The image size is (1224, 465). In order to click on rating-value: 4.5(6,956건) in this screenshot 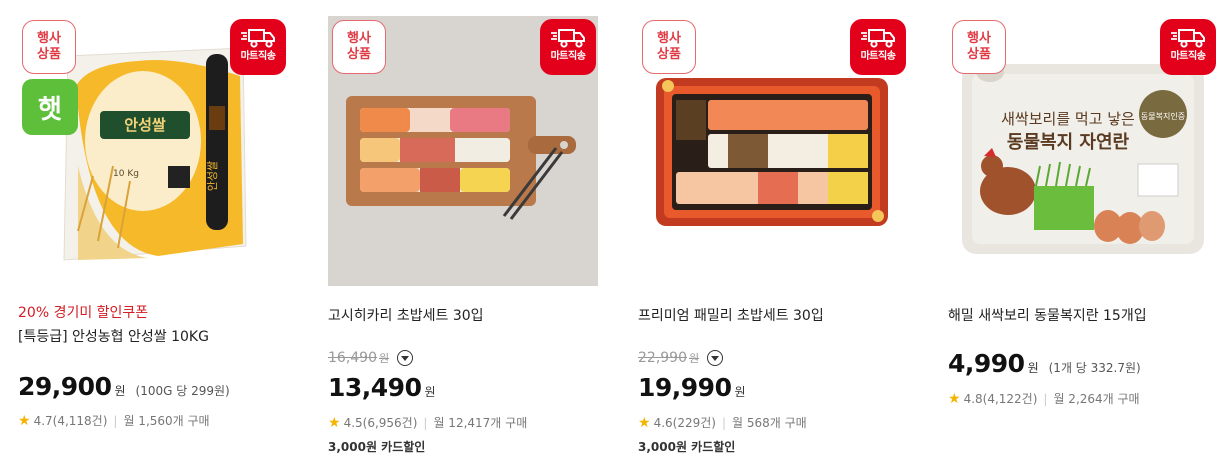, I will do `click(380, 423)`.